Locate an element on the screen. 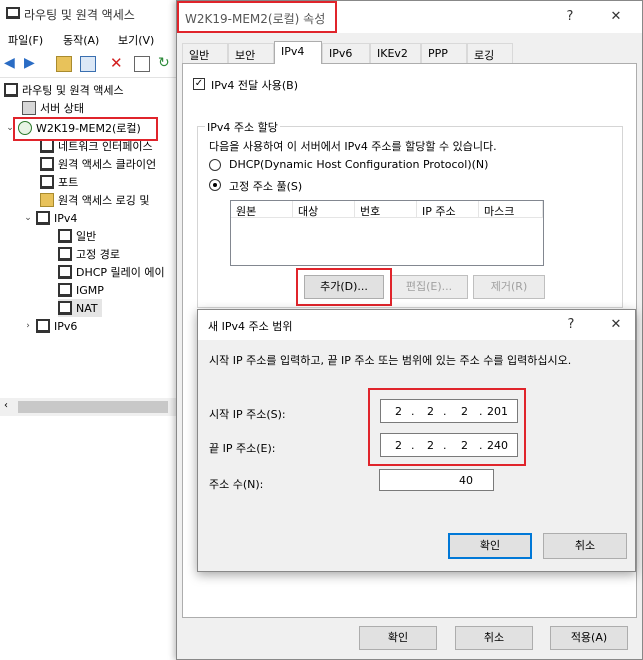 Image resolution: width=643 pixels, height=660 pixels. cancel-button: 취소 is located at coordinates (494, 638).